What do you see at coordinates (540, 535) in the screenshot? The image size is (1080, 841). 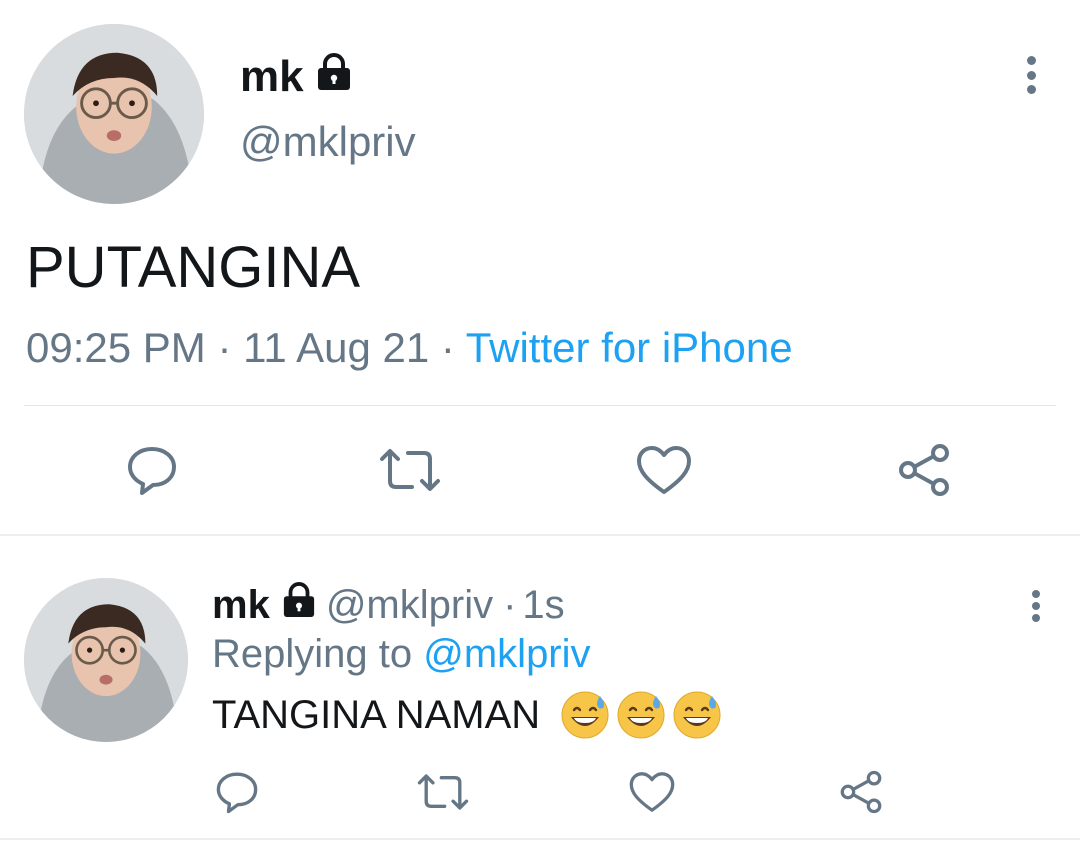 I see `section-divider` at bounding box center [540, 535].